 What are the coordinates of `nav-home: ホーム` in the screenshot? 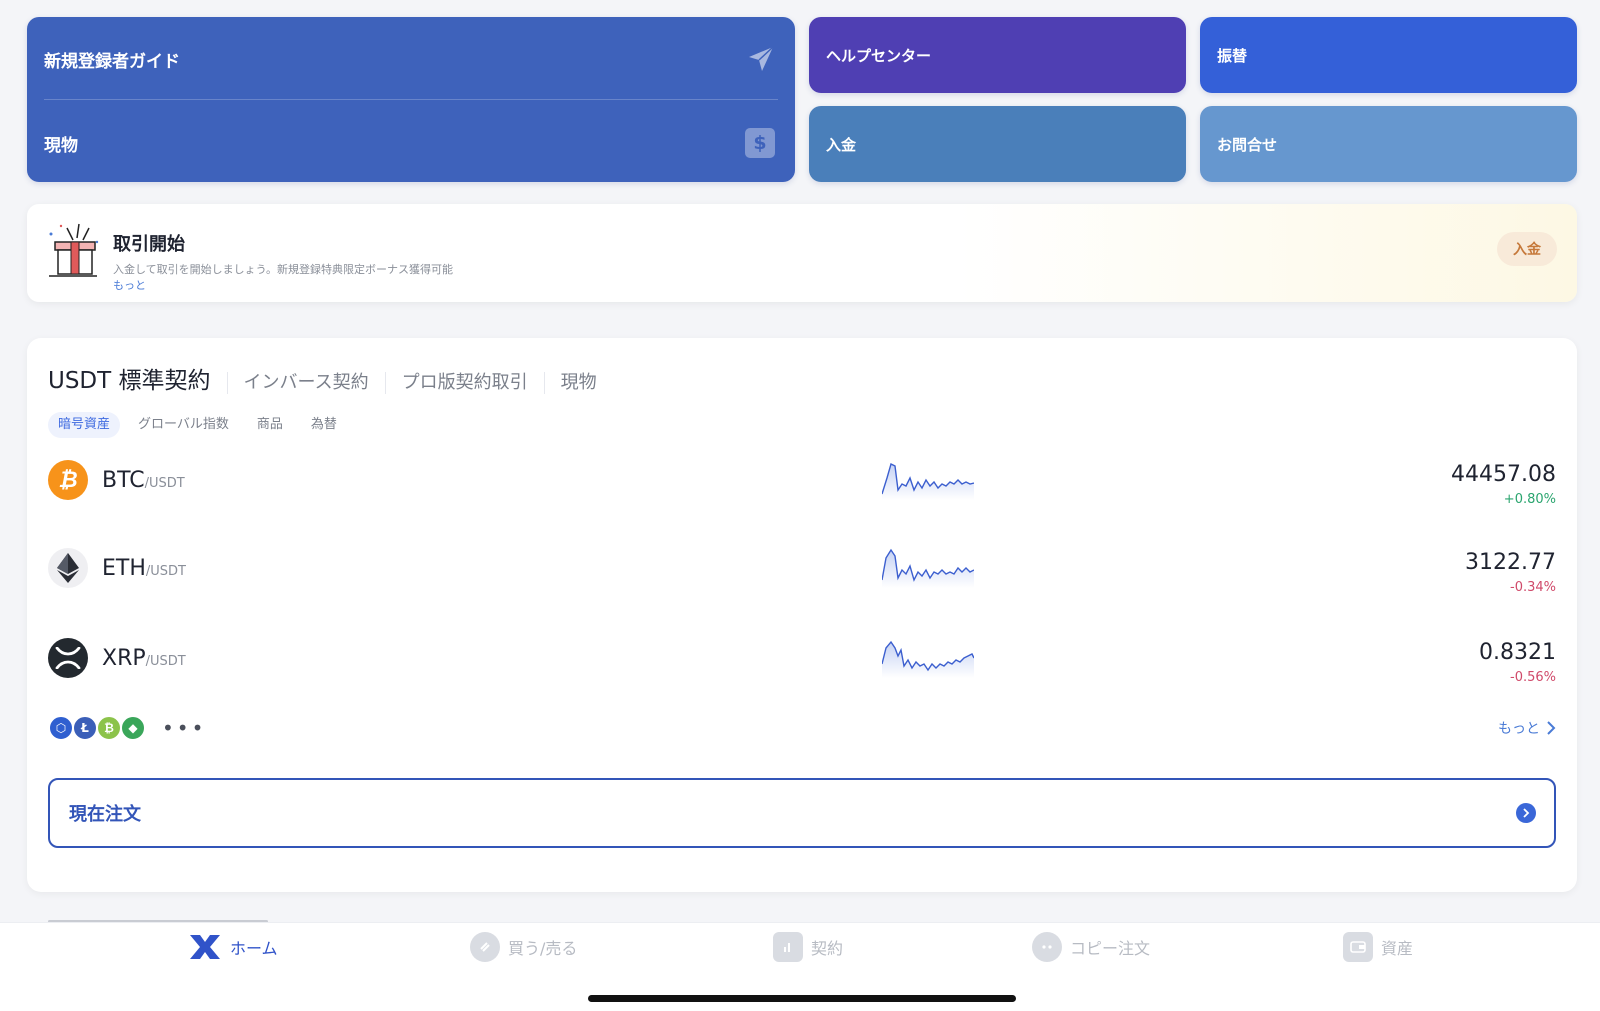 It's located at (233, 947).